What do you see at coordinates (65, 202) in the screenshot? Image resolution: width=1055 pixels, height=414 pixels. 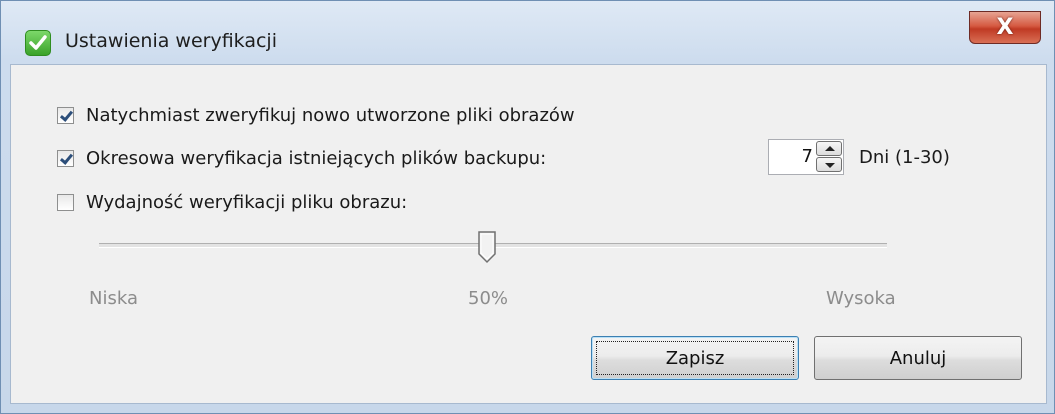 I see `performance-checkbox` at bounding box center [65, 202].